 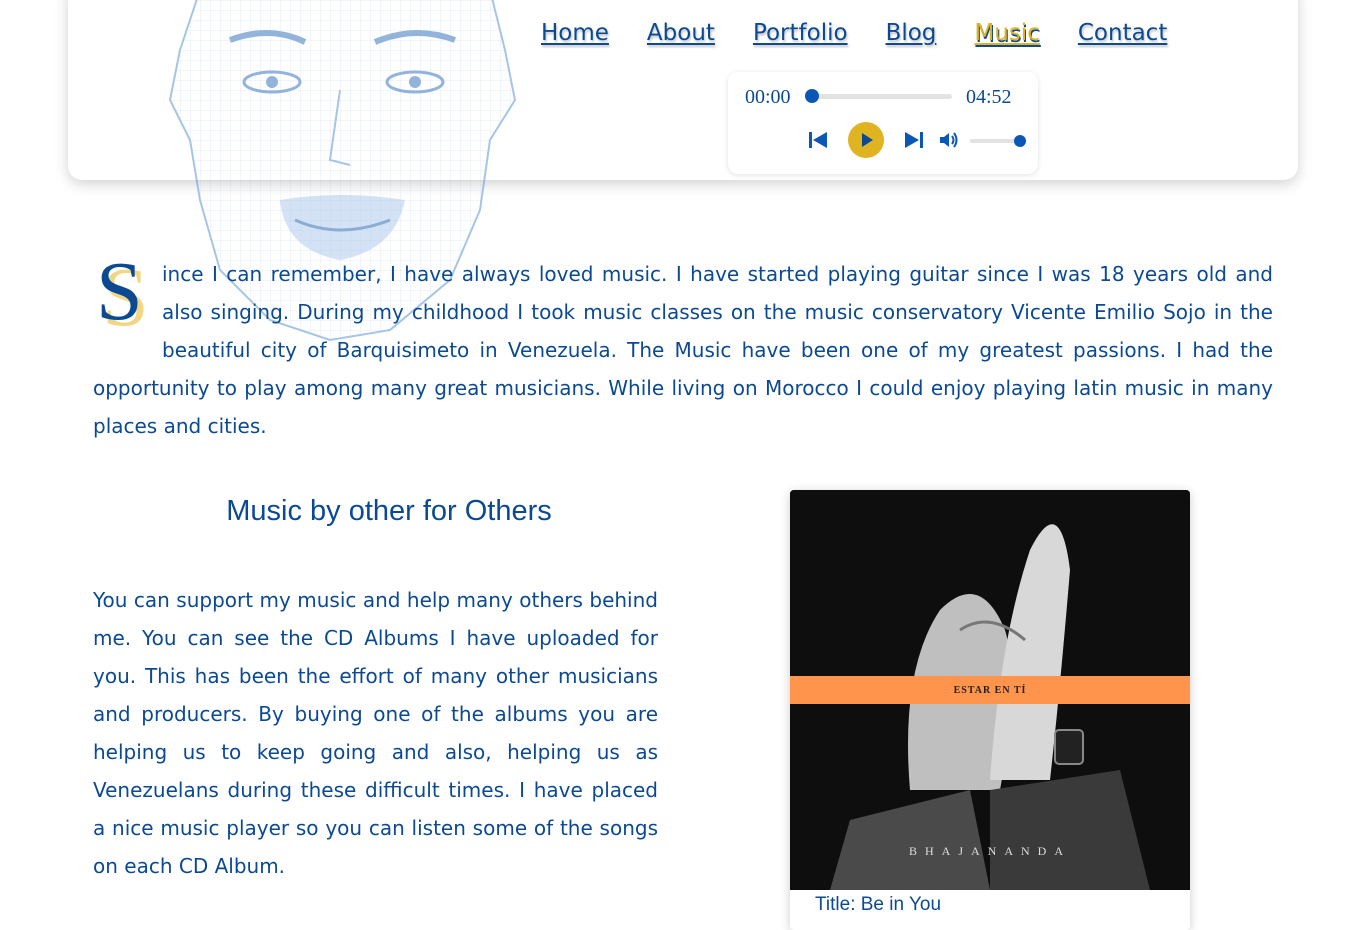 I want to click on skip-forward-button, so click(x=914, y=140).